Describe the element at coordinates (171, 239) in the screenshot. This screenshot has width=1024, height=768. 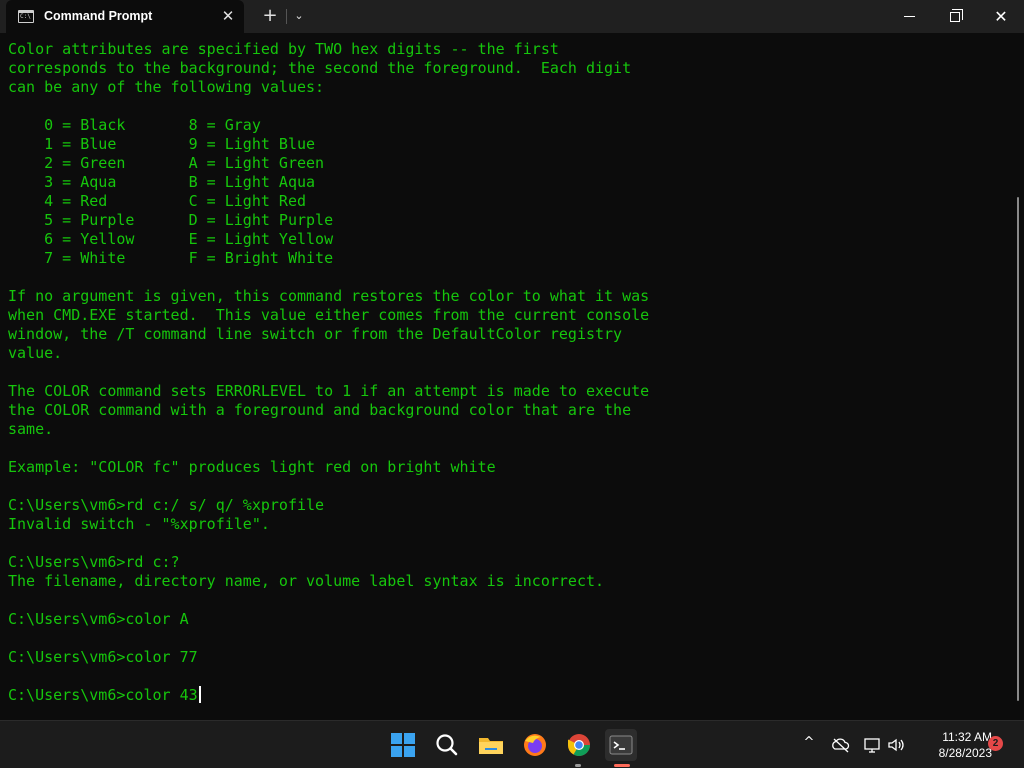
I see `terminal-line: 6 = Yellow E = Light Yellow` at that location.